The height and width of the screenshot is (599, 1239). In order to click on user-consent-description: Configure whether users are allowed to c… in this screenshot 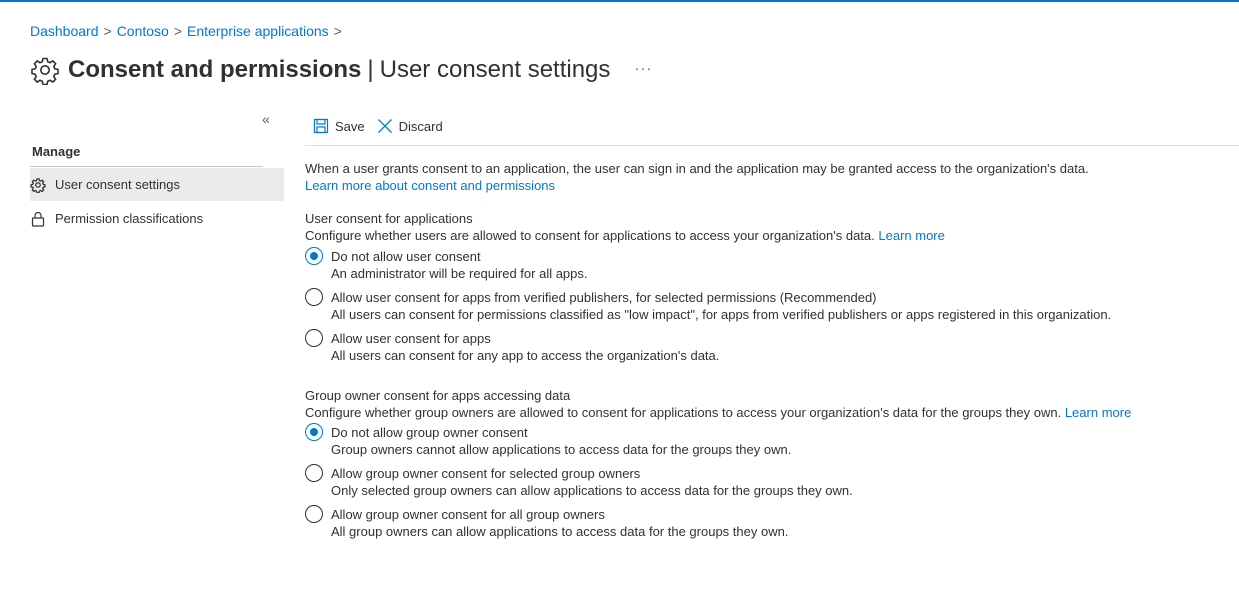, I will do `click(590, 235)`.